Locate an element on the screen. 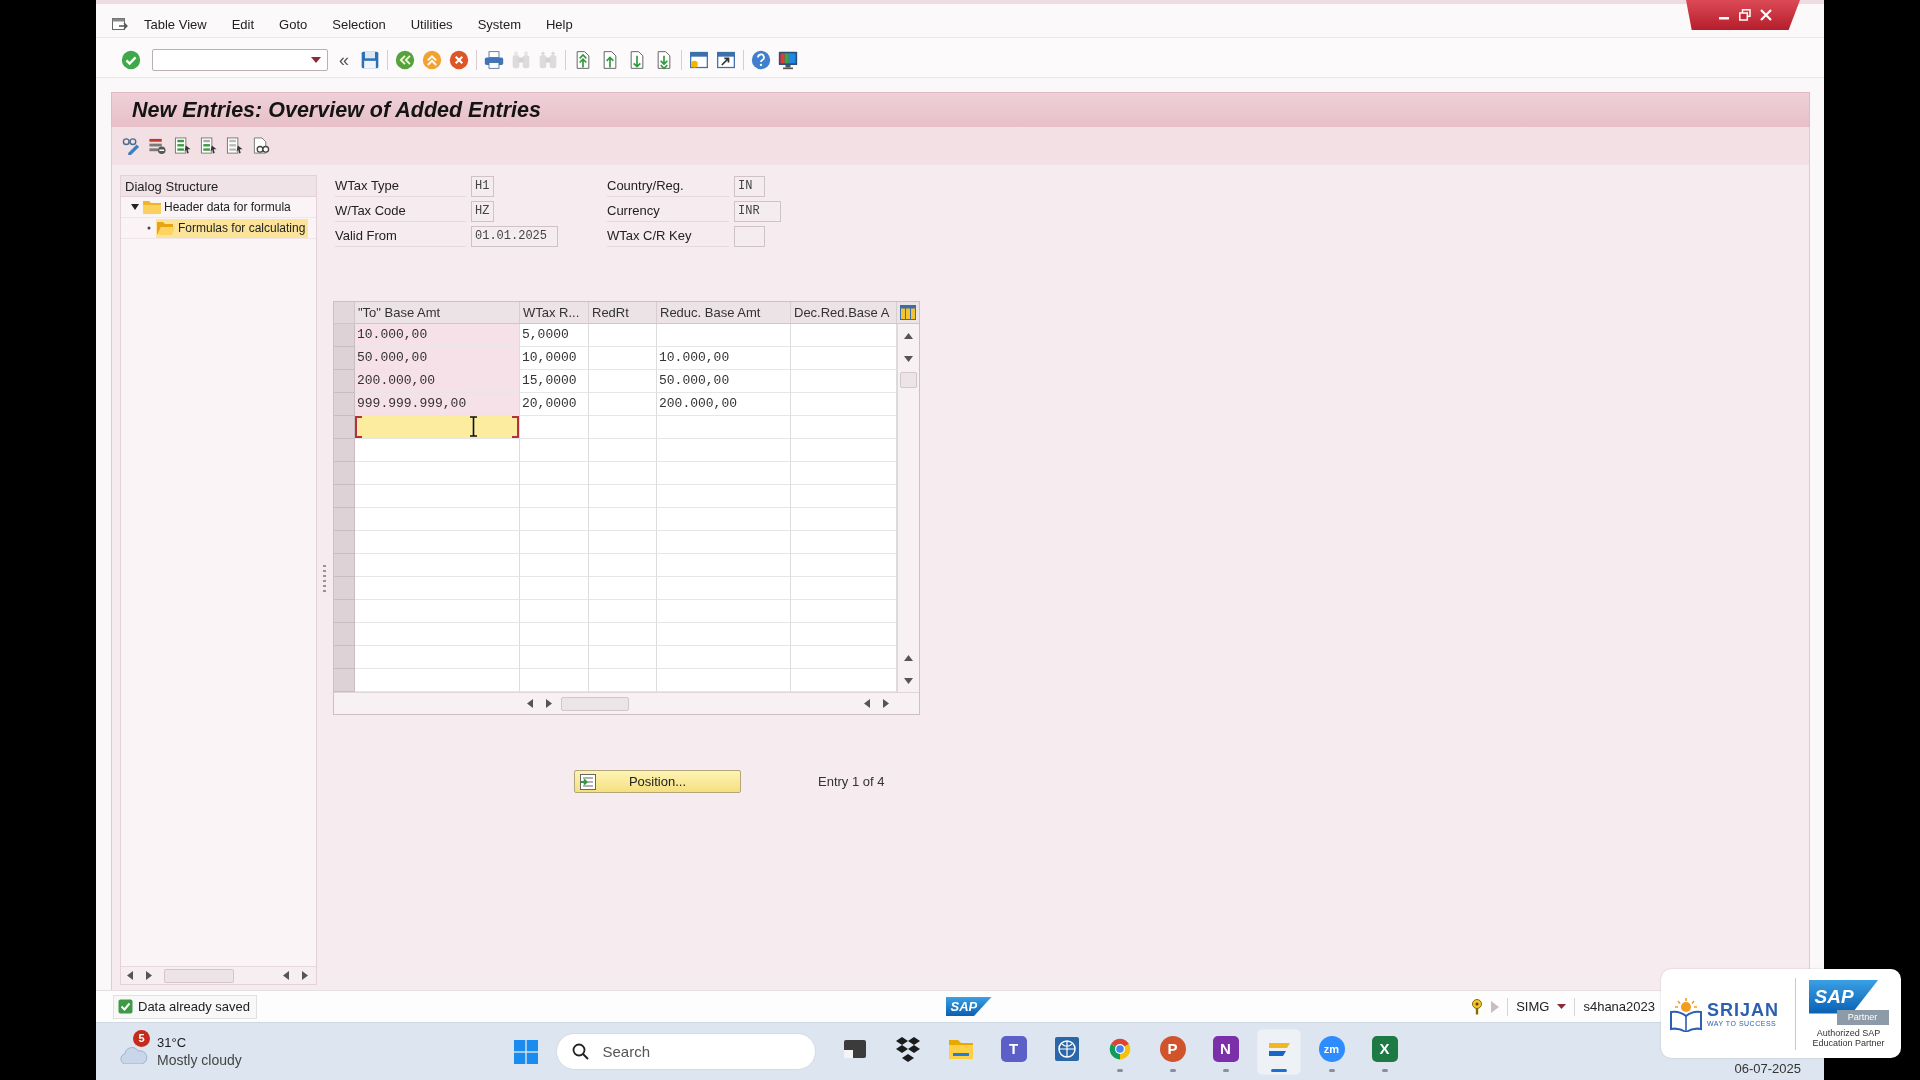 The height and width of the screenshot is (1080, 1920). logo-tag: Partner is located at coordinates (1862, 1017).